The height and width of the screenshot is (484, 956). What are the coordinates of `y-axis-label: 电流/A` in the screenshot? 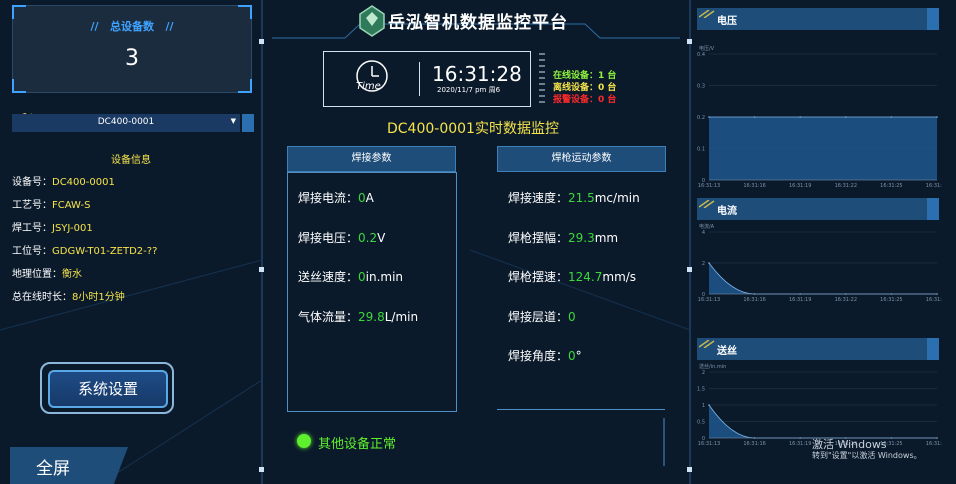 It's located at (707, 226).